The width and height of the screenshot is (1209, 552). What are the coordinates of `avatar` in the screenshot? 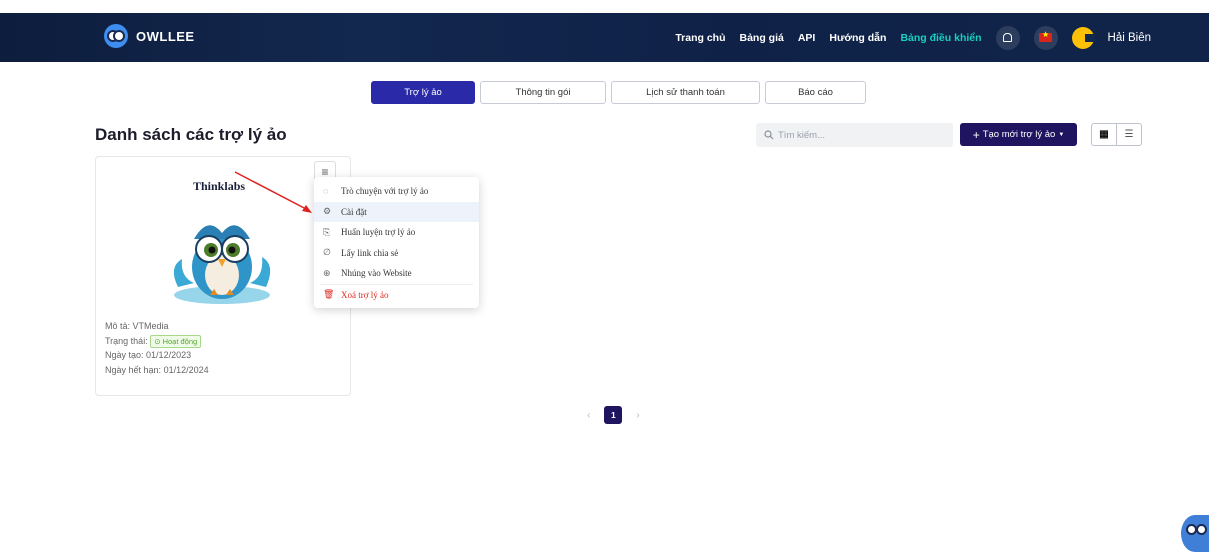 It's located at (1083, 37).